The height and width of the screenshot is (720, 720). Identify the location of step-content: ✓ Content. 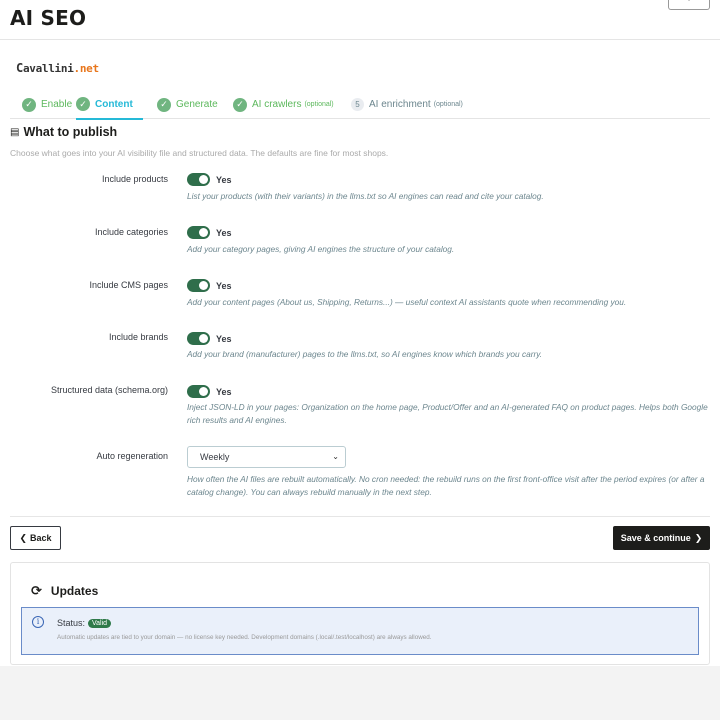
(109, 105).